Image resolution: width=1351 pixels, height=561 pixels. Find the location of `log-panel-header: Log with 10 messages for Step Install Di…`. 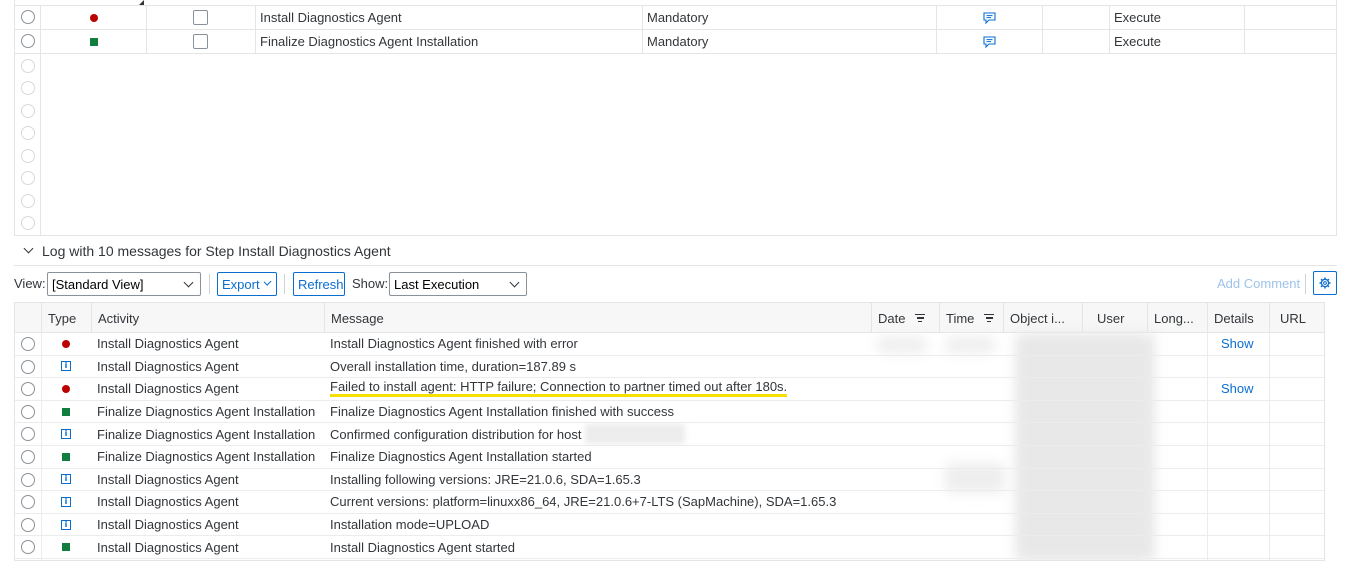

log-panel-header: Log with 10 messages for Step Install Di… is located at coordinates (675, 251).